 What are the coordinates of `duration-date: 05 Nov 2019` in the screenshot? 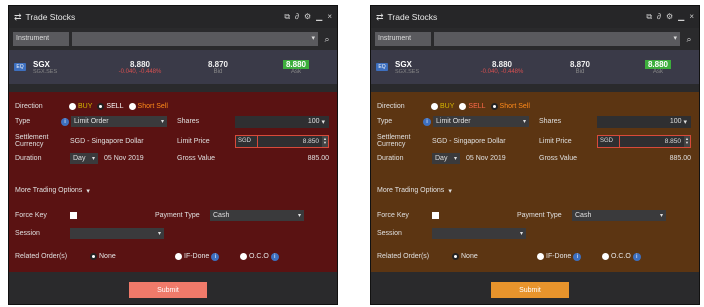 It's located at (124, 158).